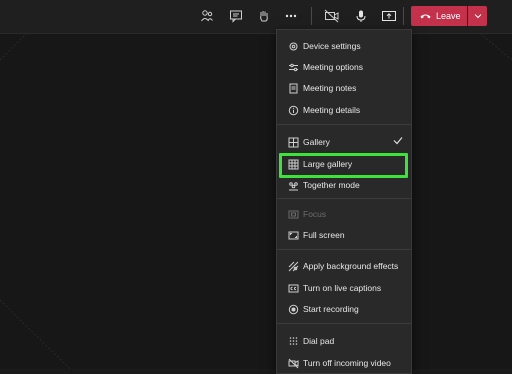 The height and width of the screenshot is (374, 512). I want to click on menu-item-dial-pad: Dial pad, so click(344, 341).